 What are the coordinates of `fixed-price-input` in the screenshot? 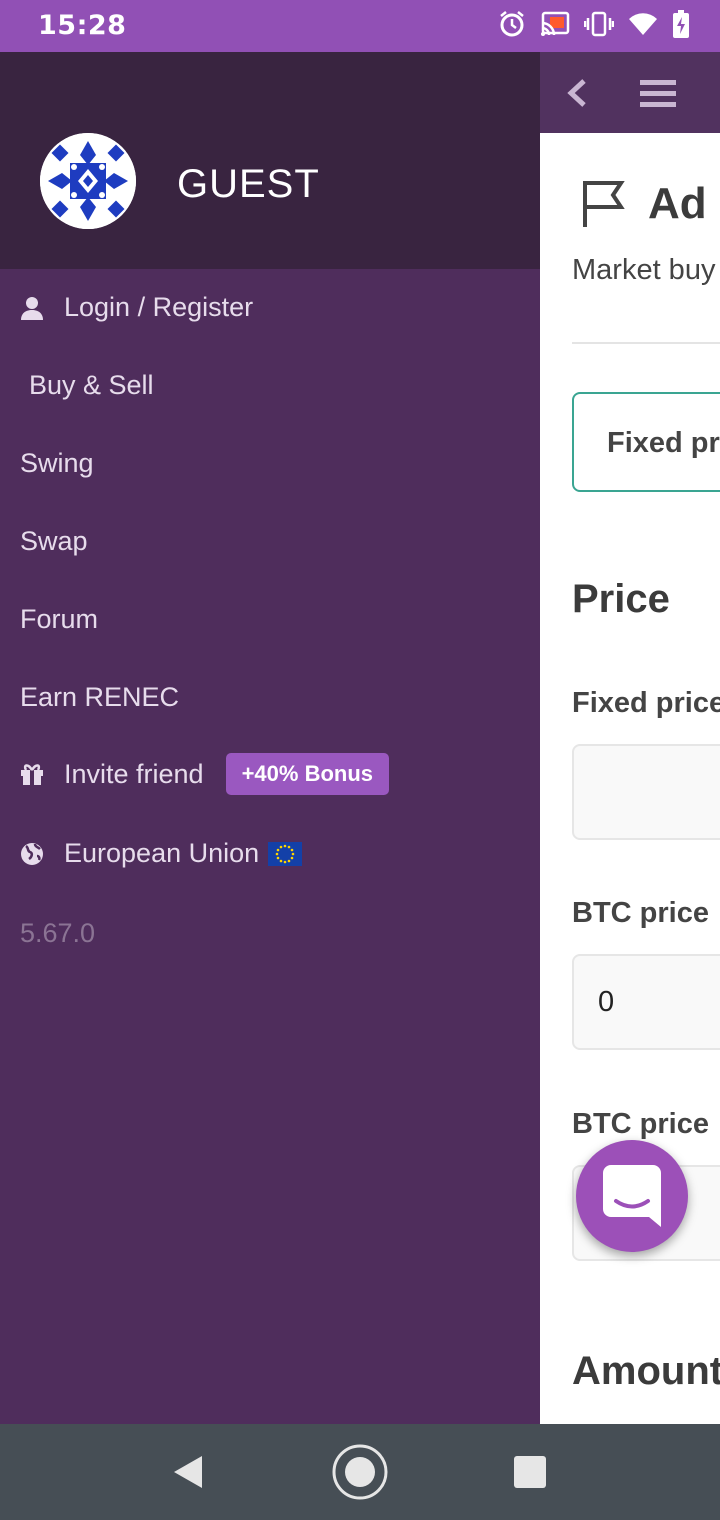 It's located at (646, 792).